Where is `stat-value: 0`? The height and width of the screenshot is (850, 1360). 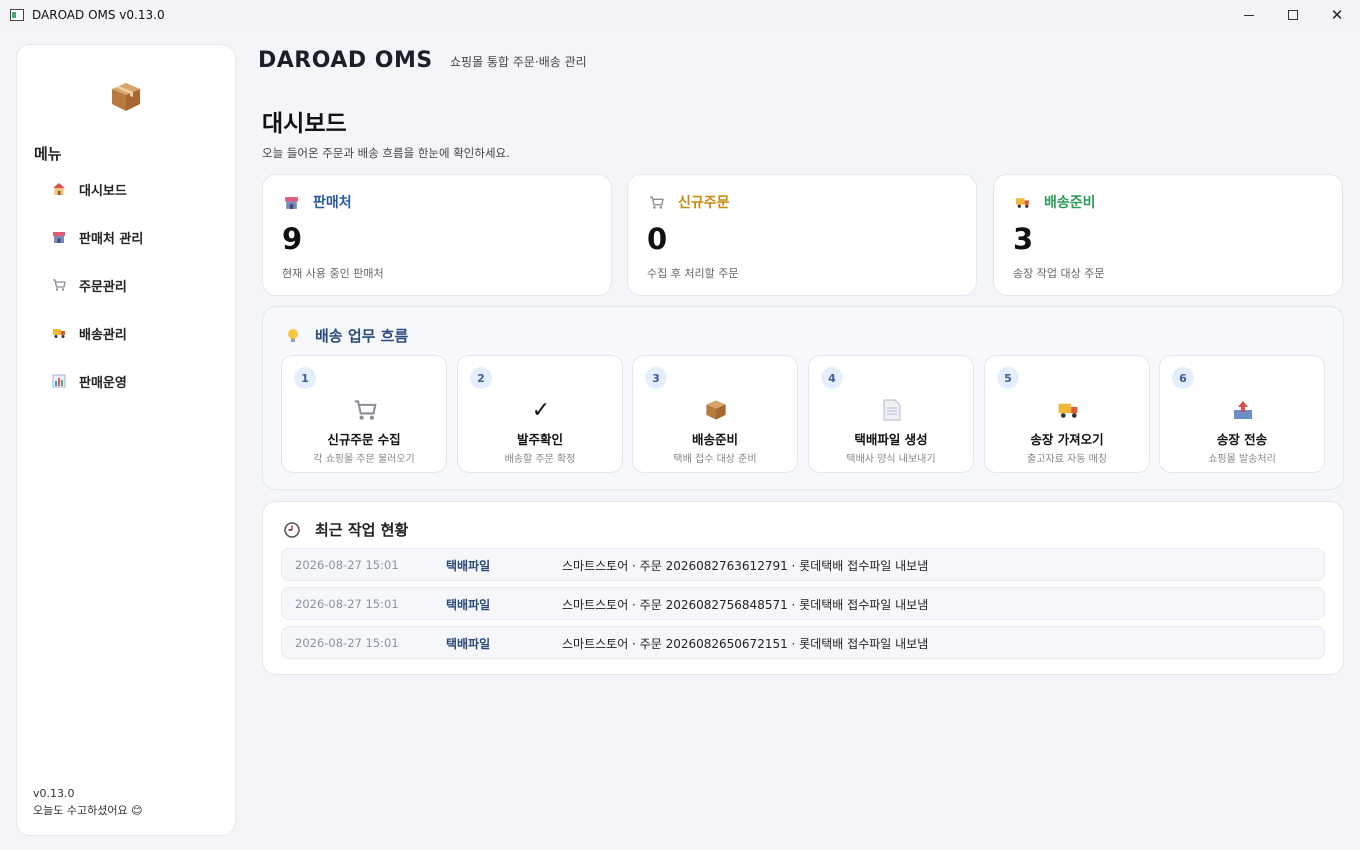 stat-value: 0 is located at coordinates (657, 239).